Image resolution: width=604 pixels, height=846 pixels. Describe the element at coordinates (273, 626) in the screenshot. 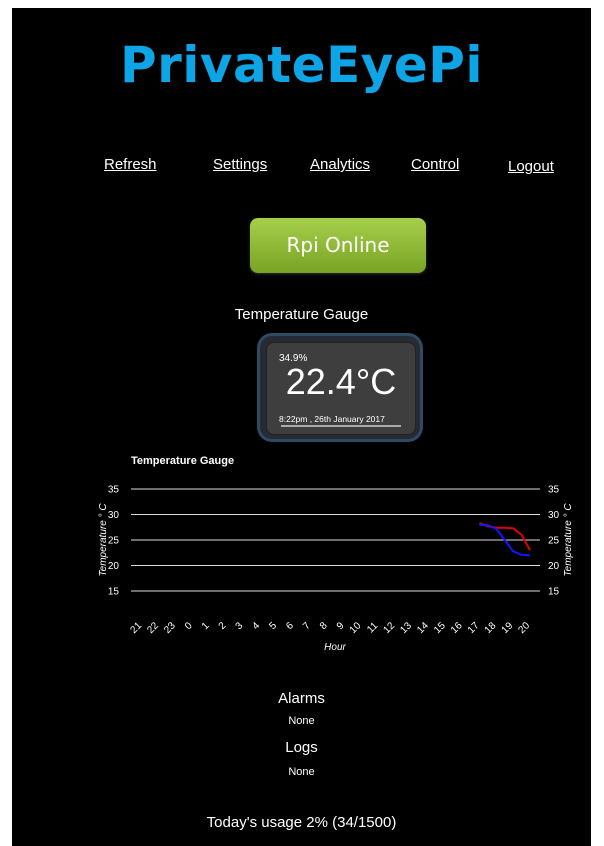

I see `x-tick-label: 5` at that location.